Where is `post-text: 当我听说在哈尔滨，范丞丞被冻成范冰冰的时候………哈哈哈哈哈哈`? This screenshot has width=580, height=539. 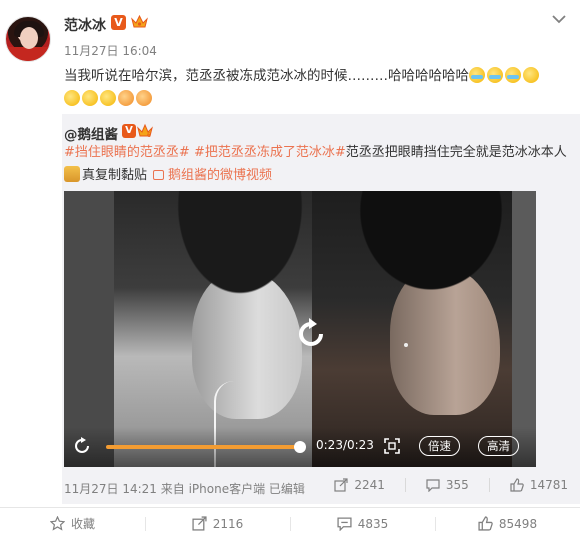
post-text: 当我听说在哈尔滨，范丞丞被冻成范冰冰的时候………哈哈哈哈哈哈 is located at coordinates (316, 76).